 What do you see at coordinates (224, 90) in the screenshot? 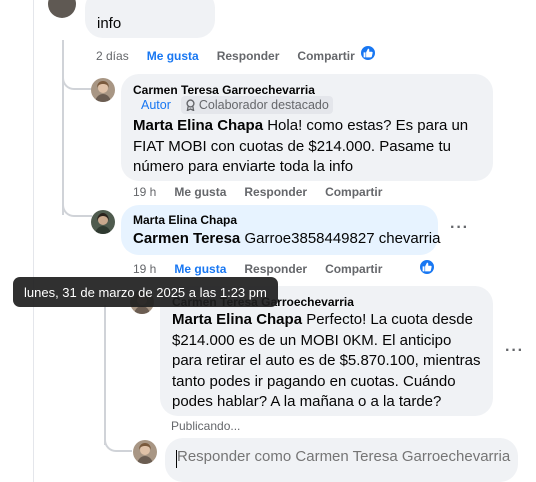
I see `comment-author: Carmen Teresa Garroechevarria` at bounding box center [224, 90].